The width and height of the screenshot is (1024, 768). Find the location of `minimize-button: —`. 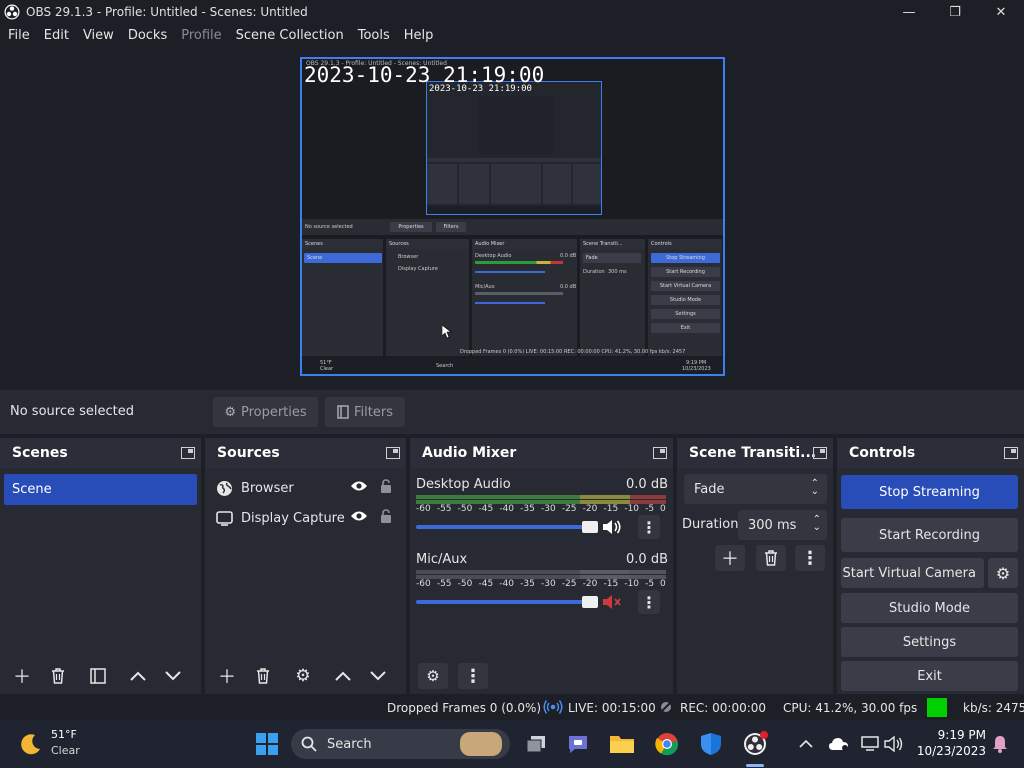

minimize-button: — is located at coordinates (909, 12).